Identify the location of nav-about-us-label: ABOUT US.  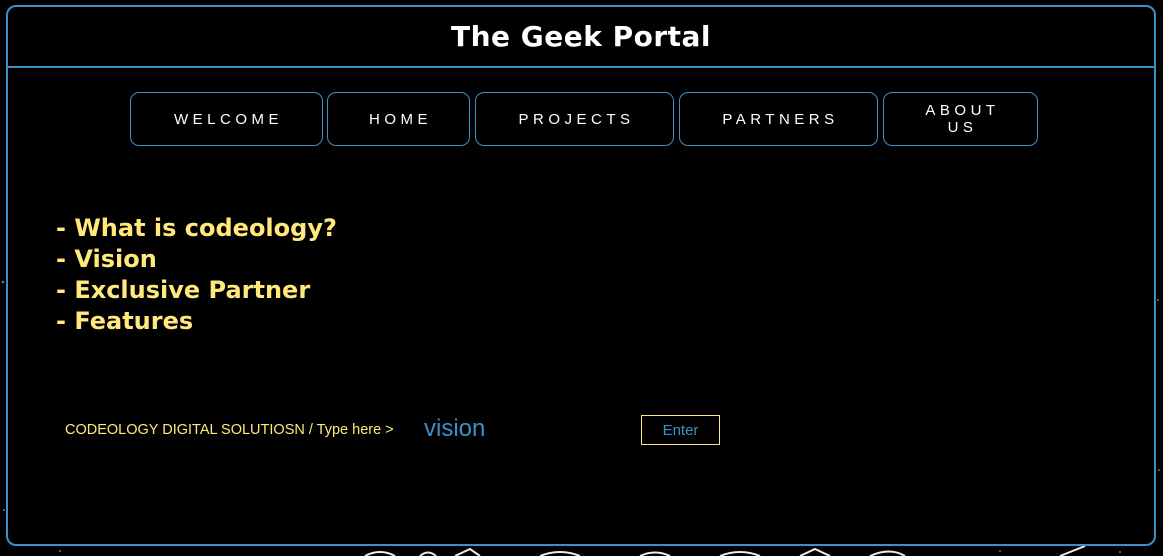
(962, 119).